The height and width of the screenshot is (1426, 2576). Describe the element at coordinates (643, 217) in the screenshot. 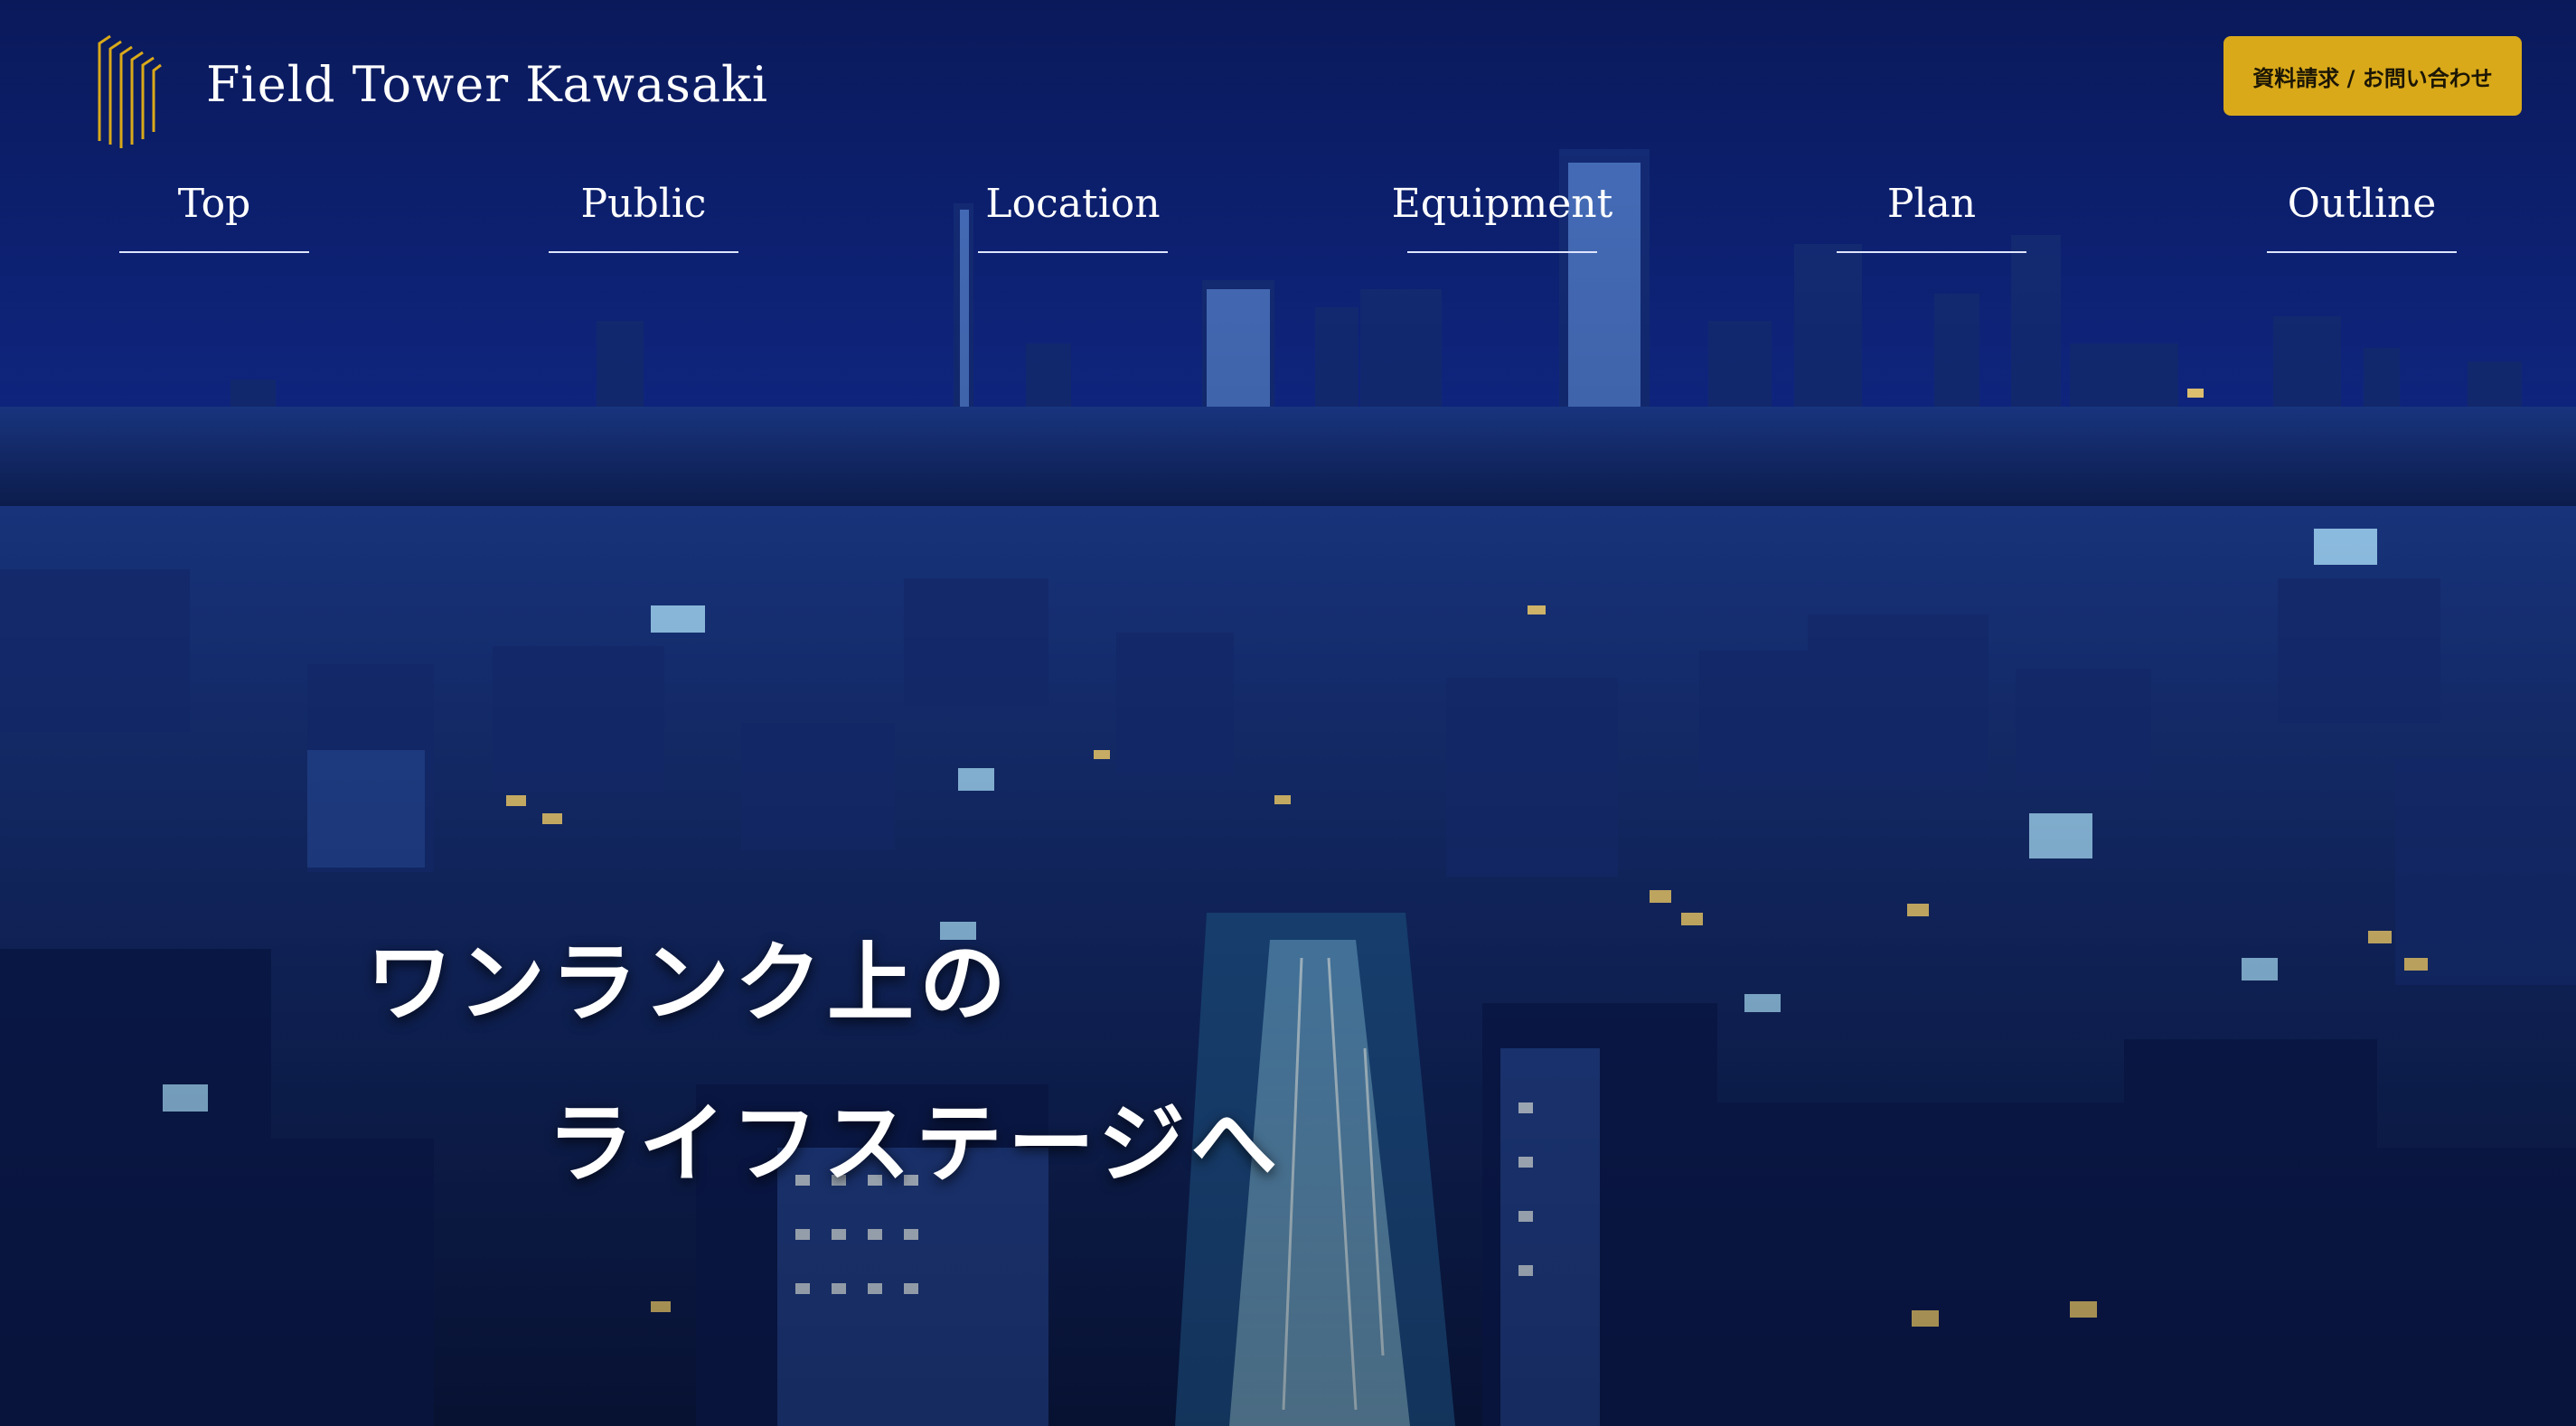

I see `nav-item-public: Public` at that location.